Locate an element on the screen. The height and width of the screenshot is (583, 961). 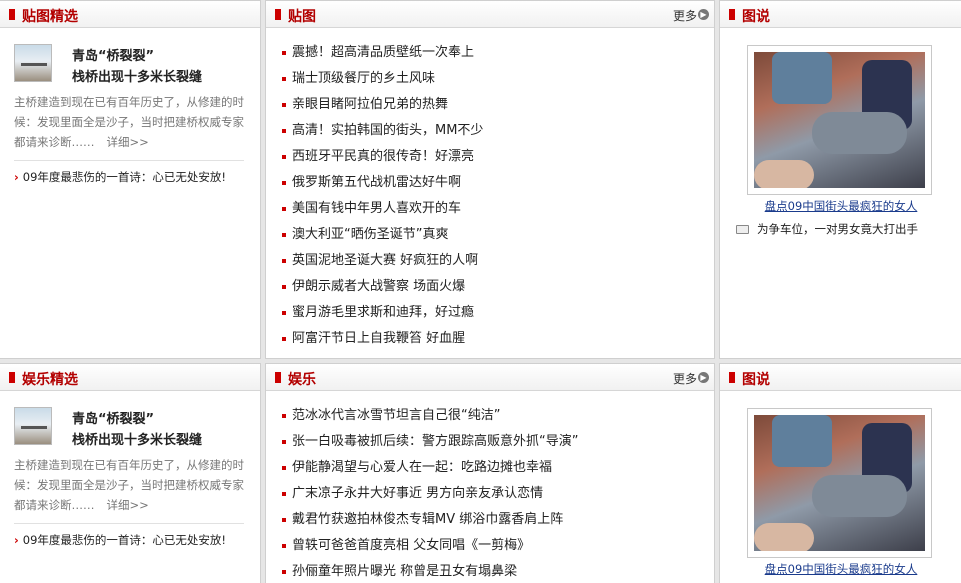
list-item: 蜜月游毛里求斯和迪拜，好过瘾 is located at coordinates (382, 313).